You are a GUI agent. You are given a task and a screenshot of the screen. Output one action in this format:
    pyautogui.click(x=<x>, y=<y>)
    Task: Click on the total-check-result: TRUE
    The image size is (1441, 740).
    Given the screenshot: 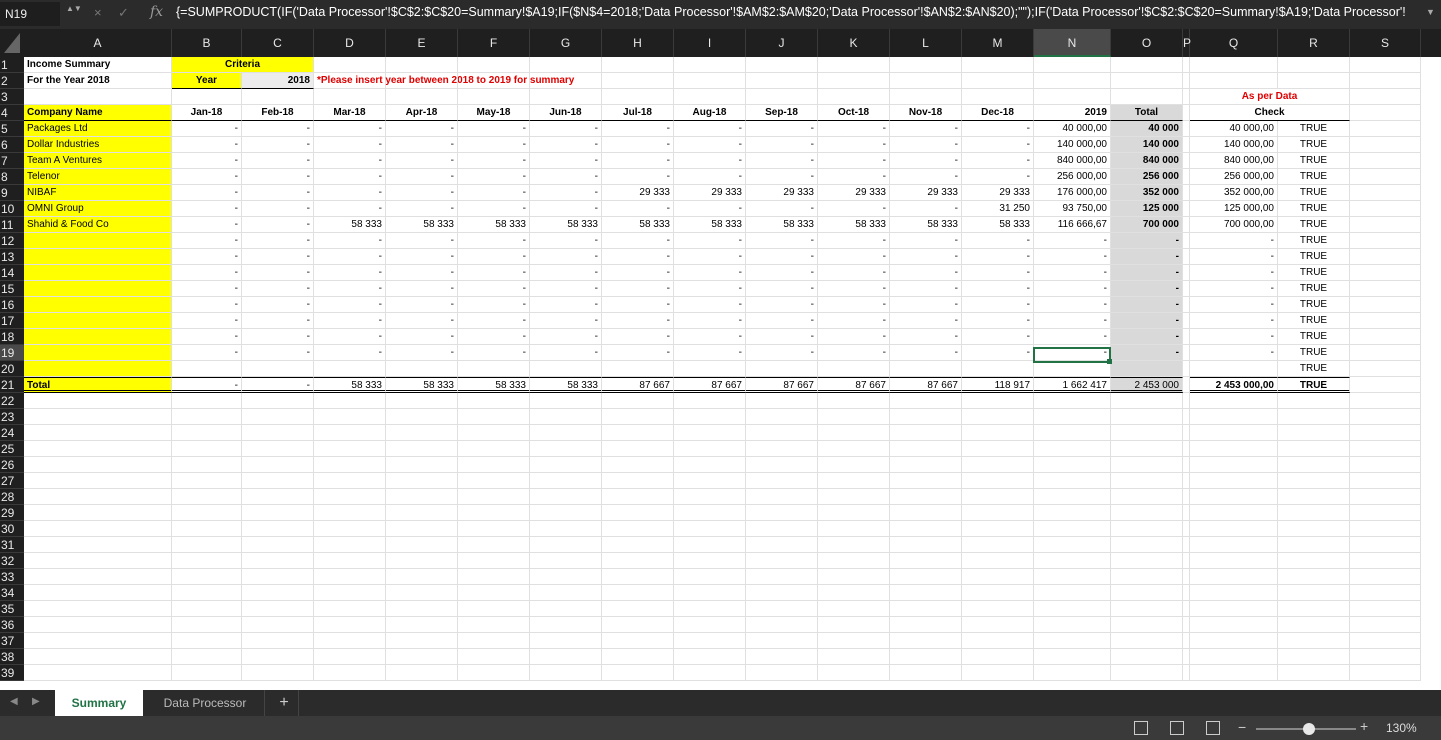 What is the action you would take?
    pyautogui.click(x=1314, y=385)
    